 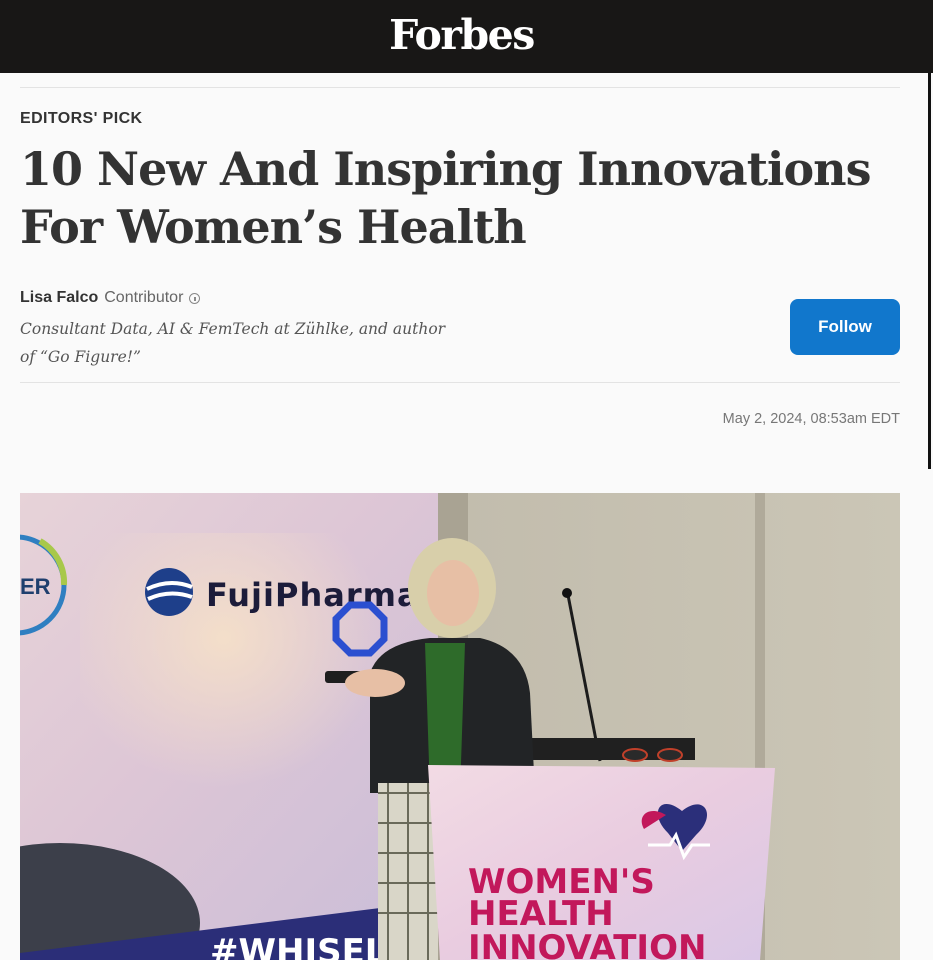 I want to click on author-byline: Lisa Falco Contributor, so click(x=110, y=298).